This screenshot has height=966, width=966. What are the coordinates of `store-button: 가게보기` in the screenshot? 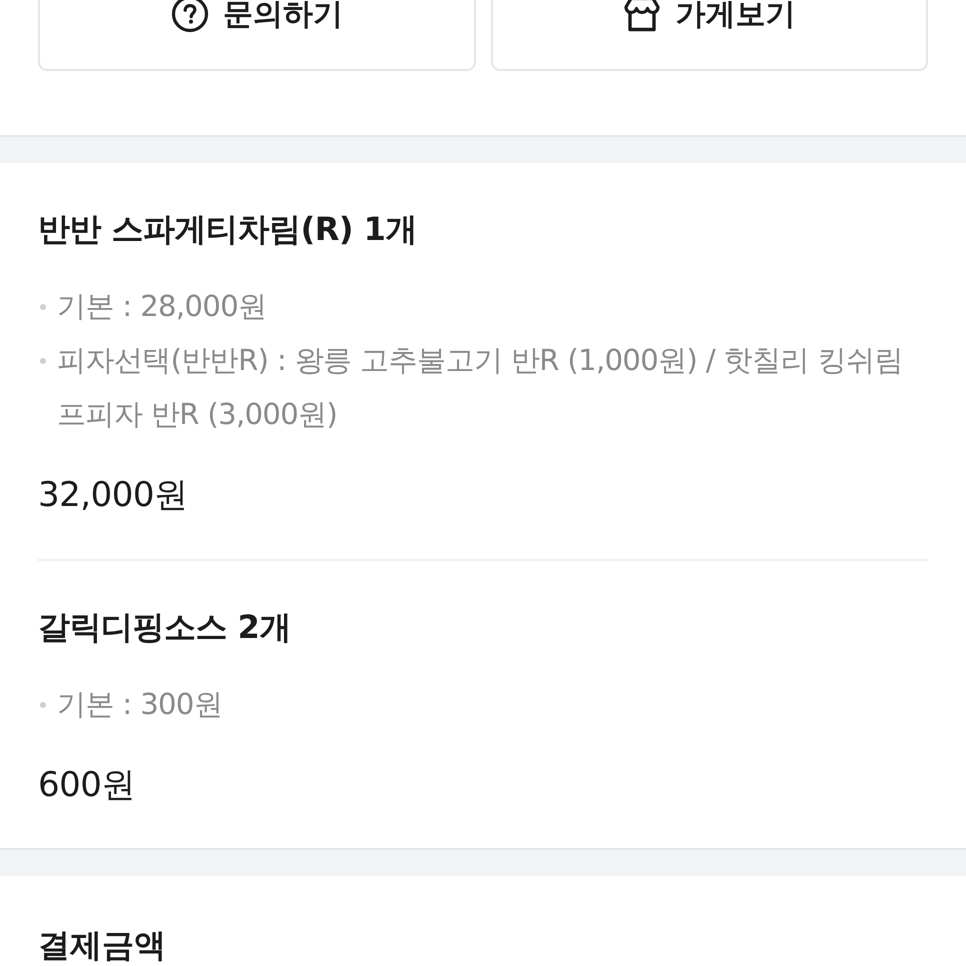 It's located at (709, 35).